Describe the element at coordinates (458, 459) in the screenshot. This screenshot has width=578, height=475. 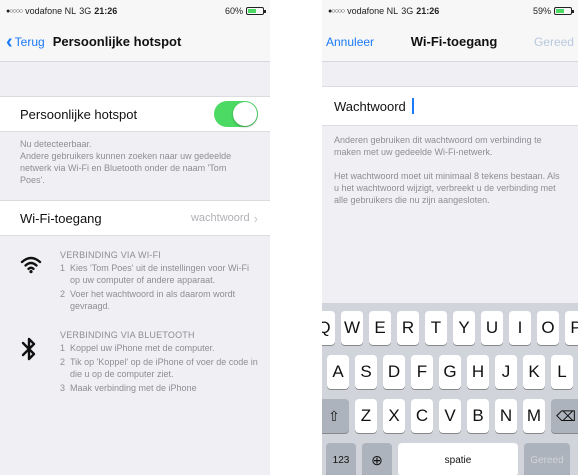
I see `space-key: spatie` at that location.